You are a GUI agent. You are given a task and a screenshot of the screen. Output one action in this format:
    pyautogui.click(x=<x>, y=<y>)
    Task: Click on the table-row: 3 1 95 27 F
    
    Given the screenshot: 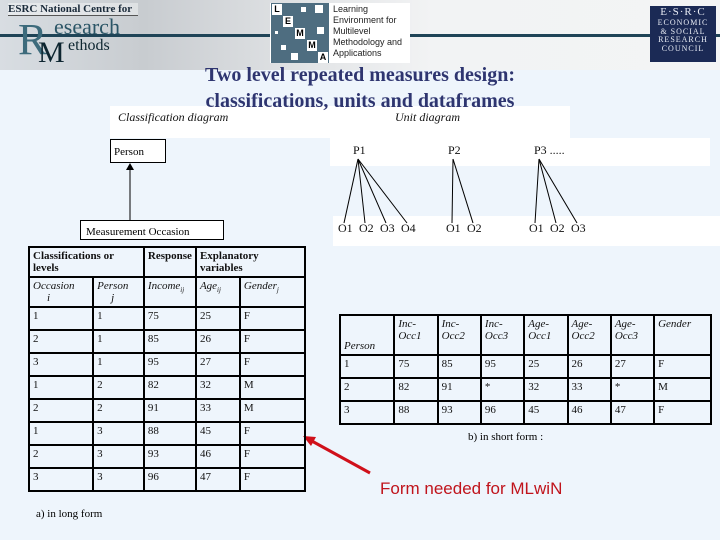 What is the action you would take?
    pyautogui.click(x=167, y=364)
    